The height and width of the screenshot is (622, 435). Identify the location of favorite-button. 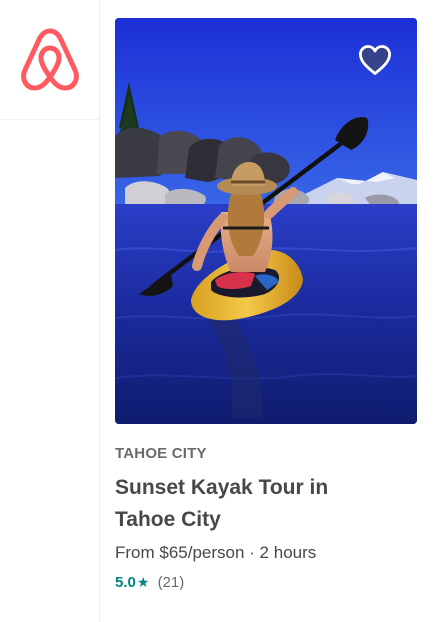
(375, 60).